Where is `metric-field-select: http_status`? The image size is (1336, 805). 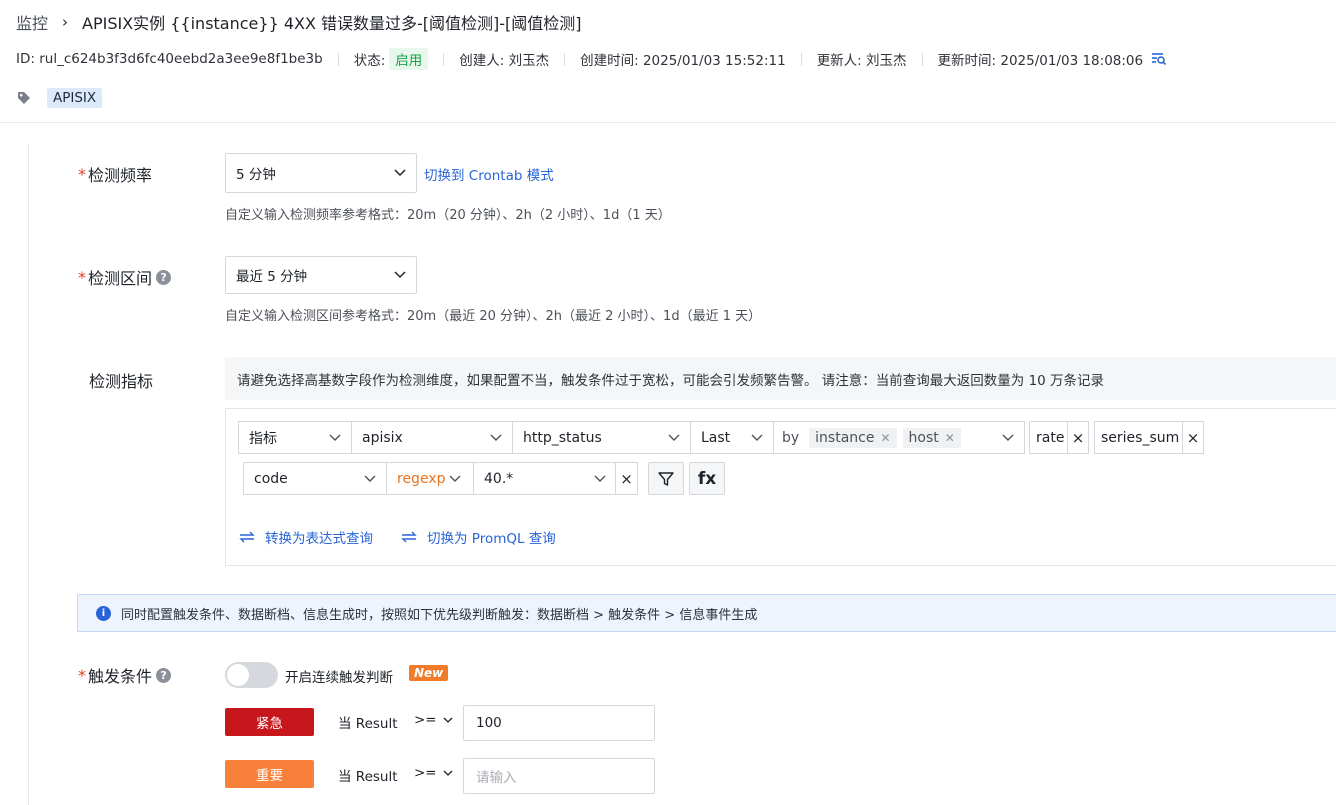
metric-field-select: http_status is located at coordinates (601, 437).